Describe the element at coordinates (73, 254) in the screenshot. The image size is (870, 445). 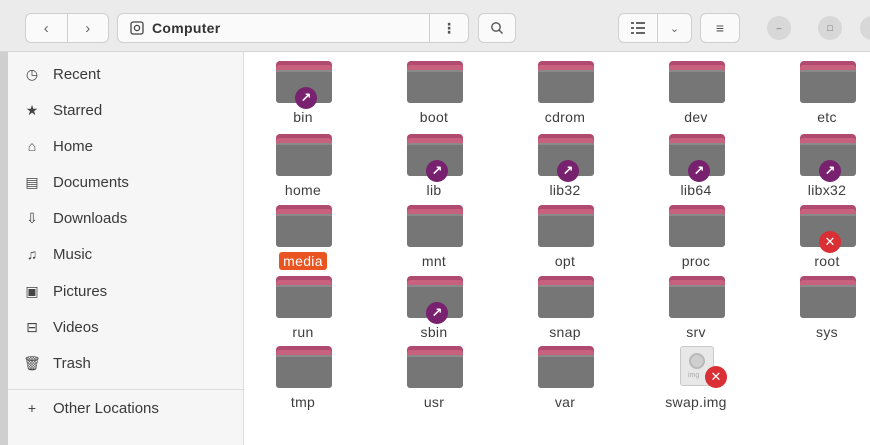
I see `sidebar-item-label: Music` at that location.